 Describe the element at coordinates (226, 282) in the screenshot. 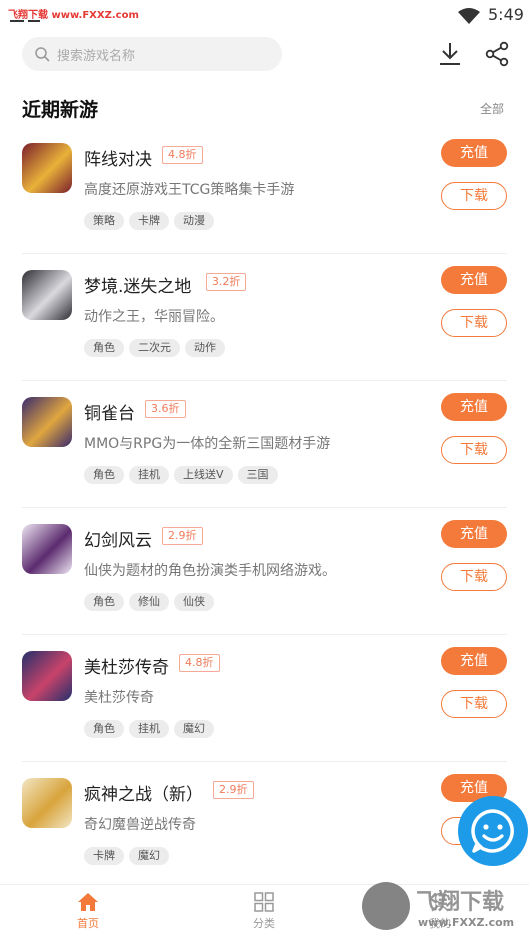

I see `discount-badge: 3.2折` at that location.